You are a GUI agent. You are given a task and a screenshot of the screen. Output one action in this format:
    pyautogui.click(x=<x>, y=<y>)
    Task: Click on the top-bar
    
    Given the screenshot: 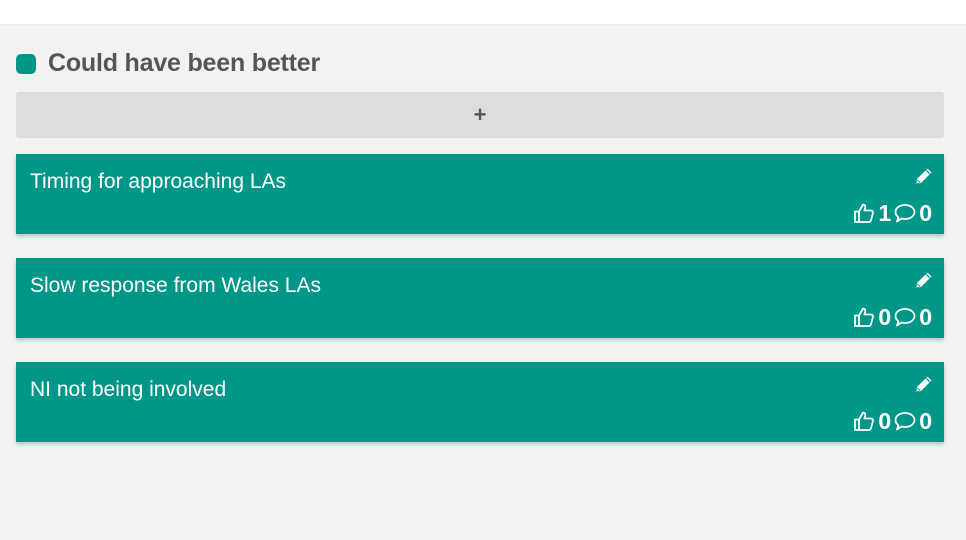 What is the action you would take?
    pyautogui.click(x=483, y=12)
    